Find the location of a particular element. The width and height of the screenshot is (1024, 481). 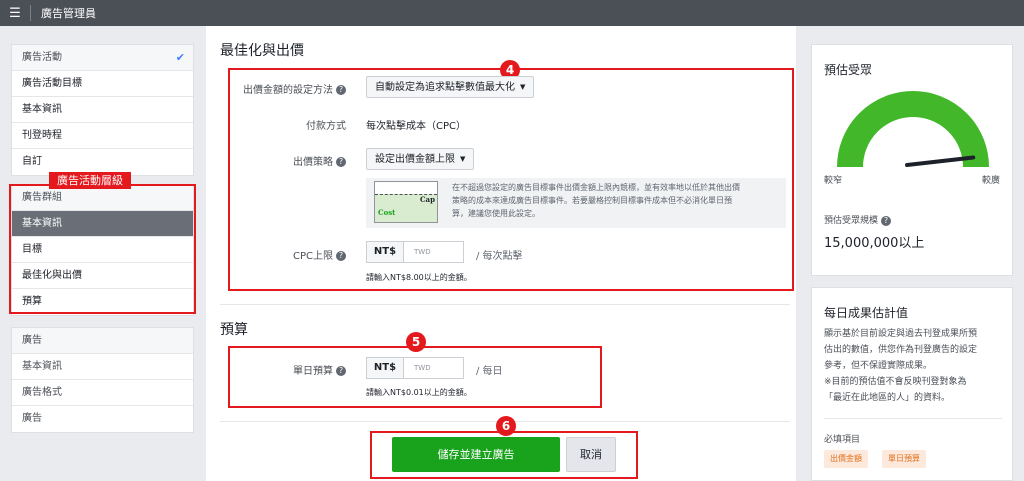

cpc-hint: 請輸入NT$8.00以上的金額。 is located at coordinates (419, 277).